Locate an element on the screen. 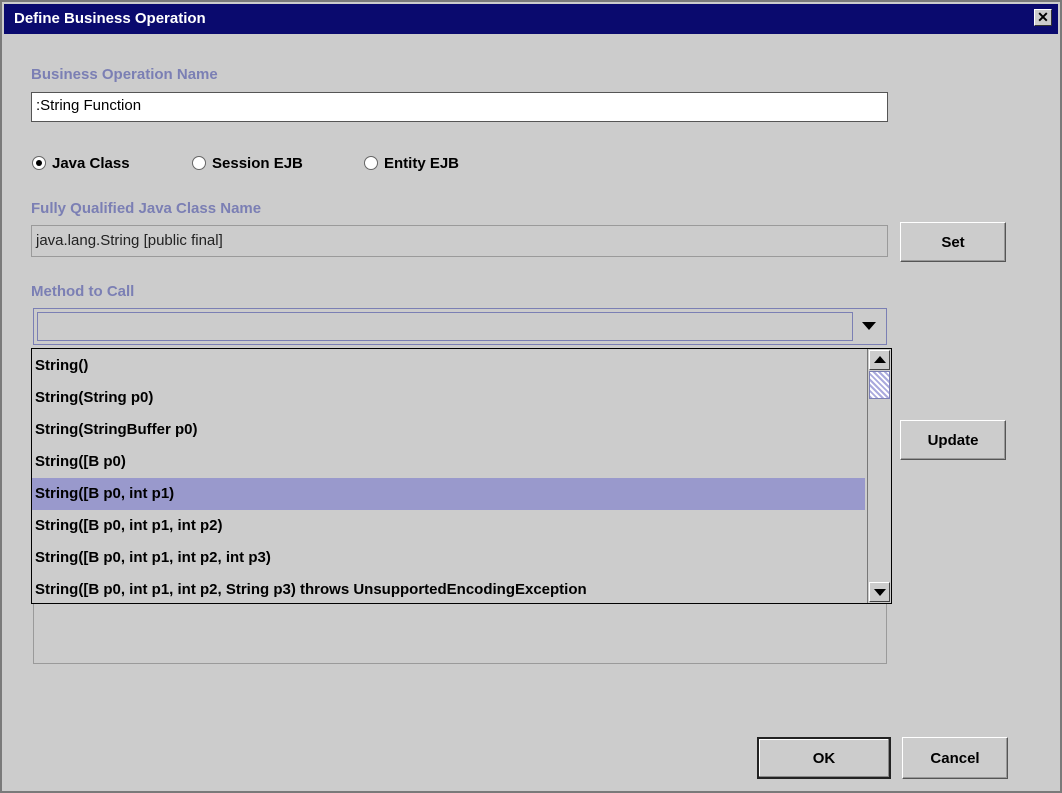 The image size is (1062, 793). ok-button: OK is located at coordinates (824, 758).